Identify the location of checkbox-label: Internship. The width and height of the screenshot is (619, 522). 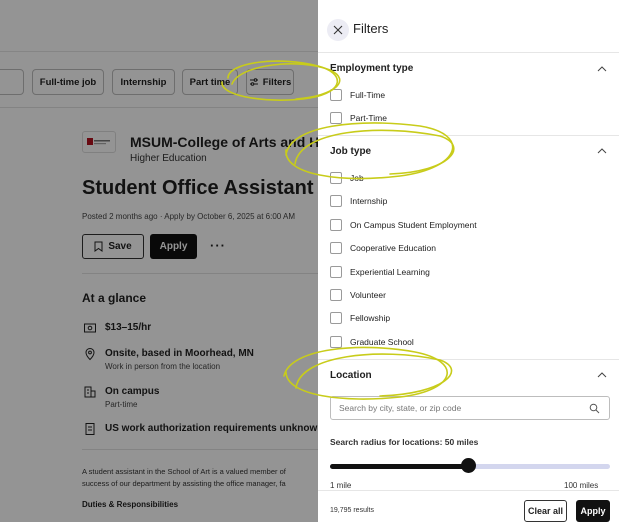
(369, 201).